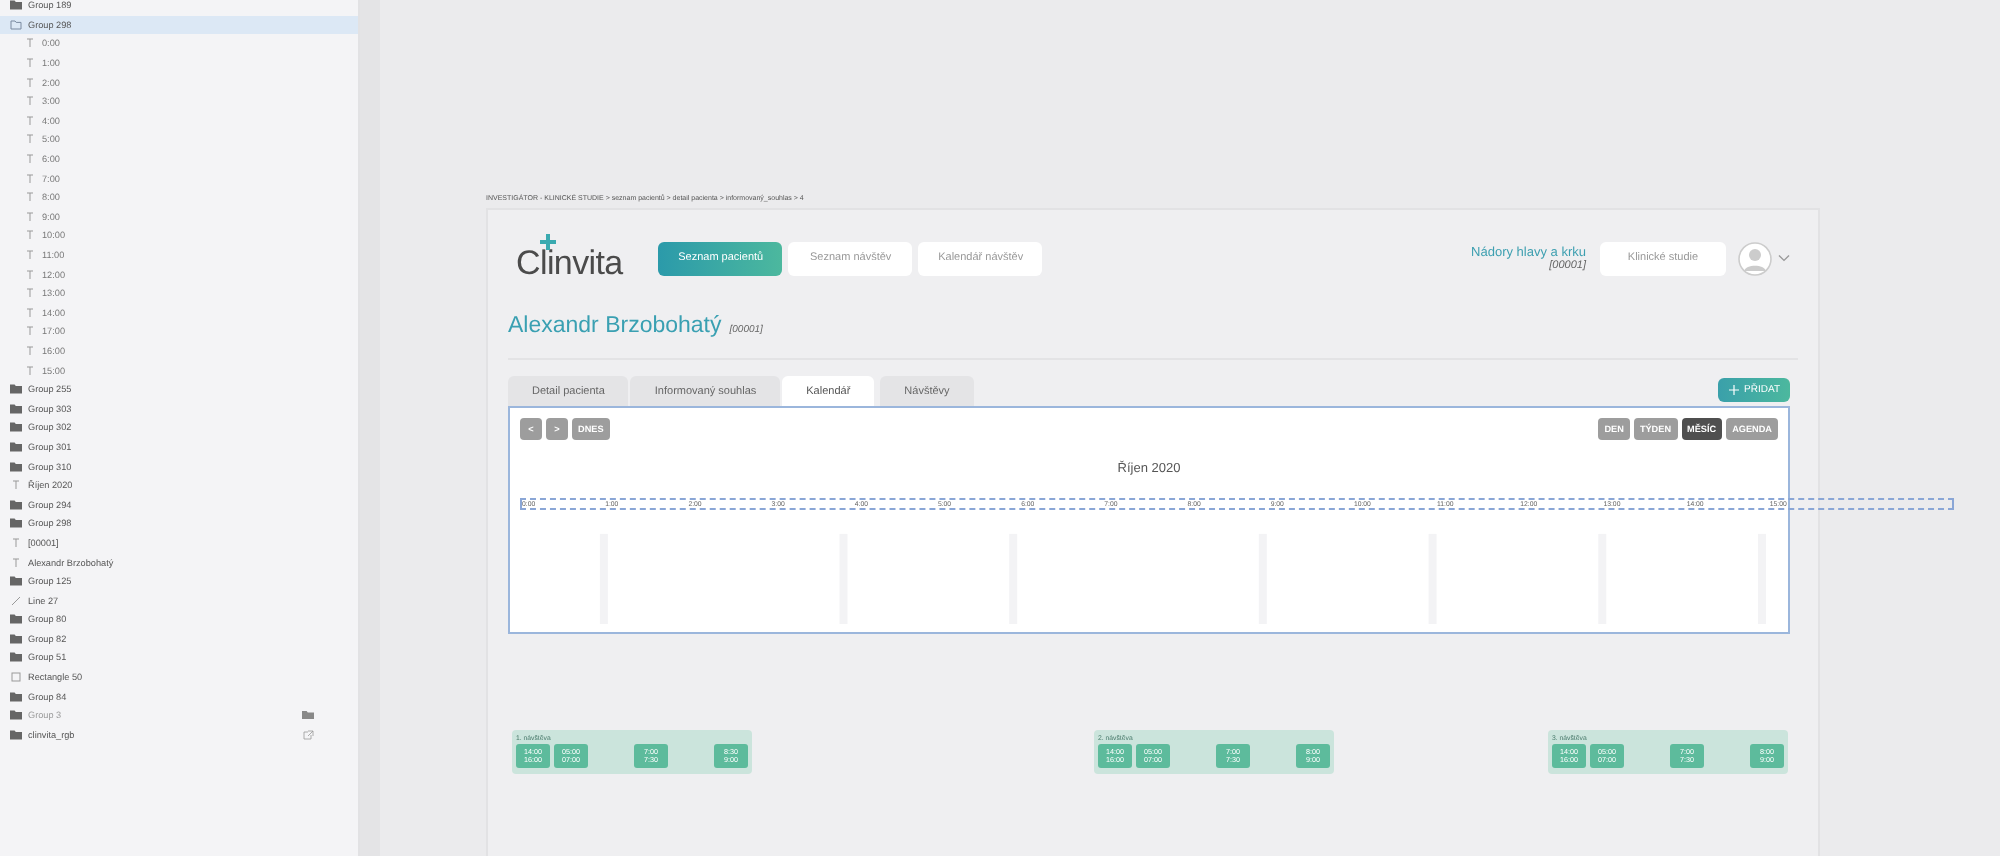 The width and height of the screenshot is (2000, 856). Describe the element at coordinates (308, 734) in the screenshot. I see `external-link-icon` at that location.